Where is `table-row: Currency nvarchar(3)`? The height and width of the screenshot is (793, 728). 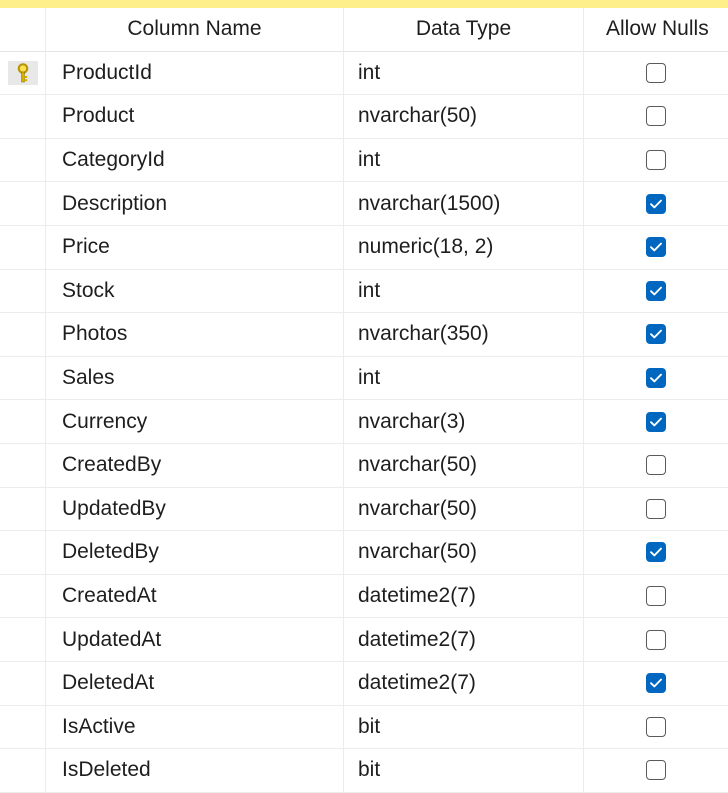
table-row: Currency nvarchar(3) is located at coordinates (364, 422).